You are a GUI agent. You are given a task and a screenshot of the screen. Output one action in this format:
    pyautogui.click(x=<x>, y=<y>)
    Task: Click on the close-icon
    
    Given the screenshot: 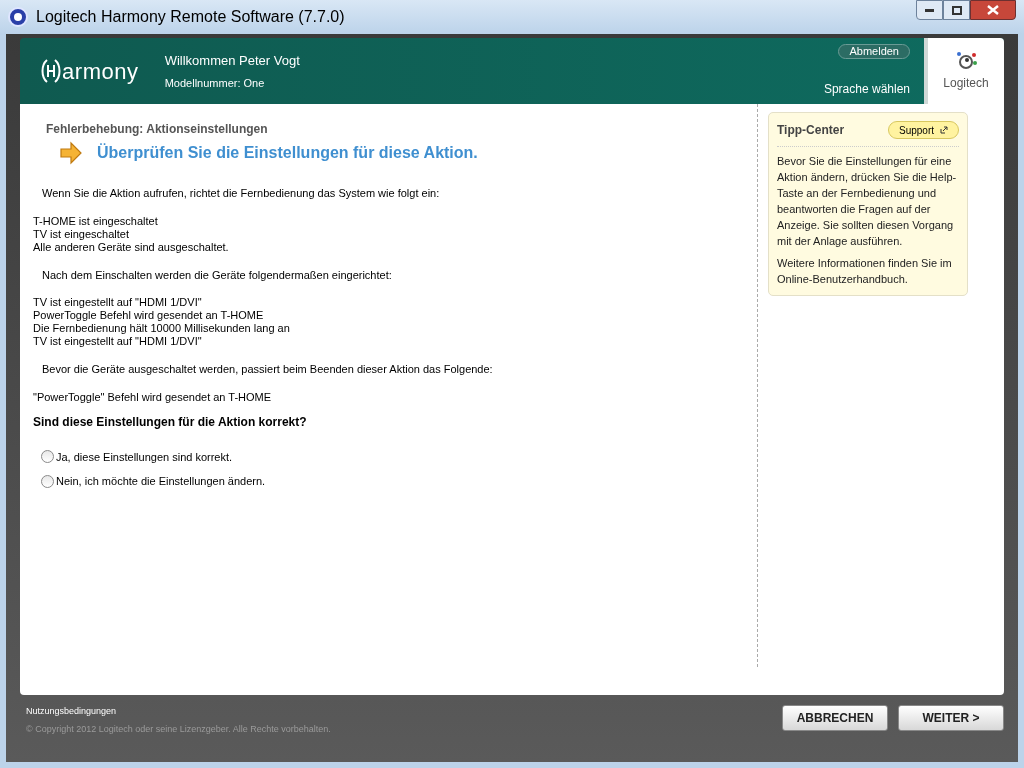 What is the action you would take?
    pyautogui.click(x=993, y=10)
    